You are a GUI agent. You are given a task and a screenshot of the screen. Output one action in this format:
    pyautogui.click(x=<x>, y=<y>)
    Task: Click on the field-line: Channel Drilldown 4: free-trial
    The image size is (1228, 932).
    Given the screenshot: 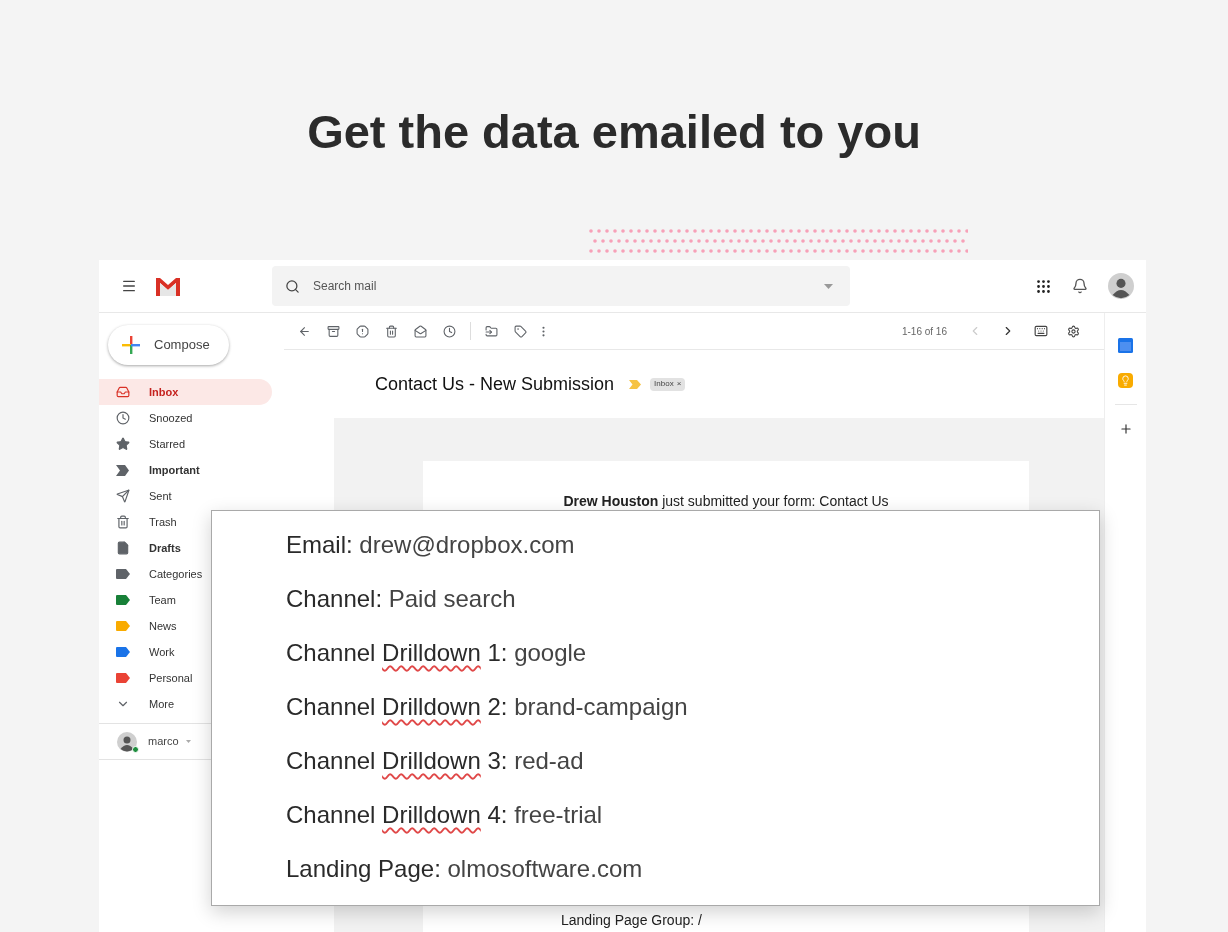 What is the action you would take?
    pyautogui.click(x=445, y=815)
    